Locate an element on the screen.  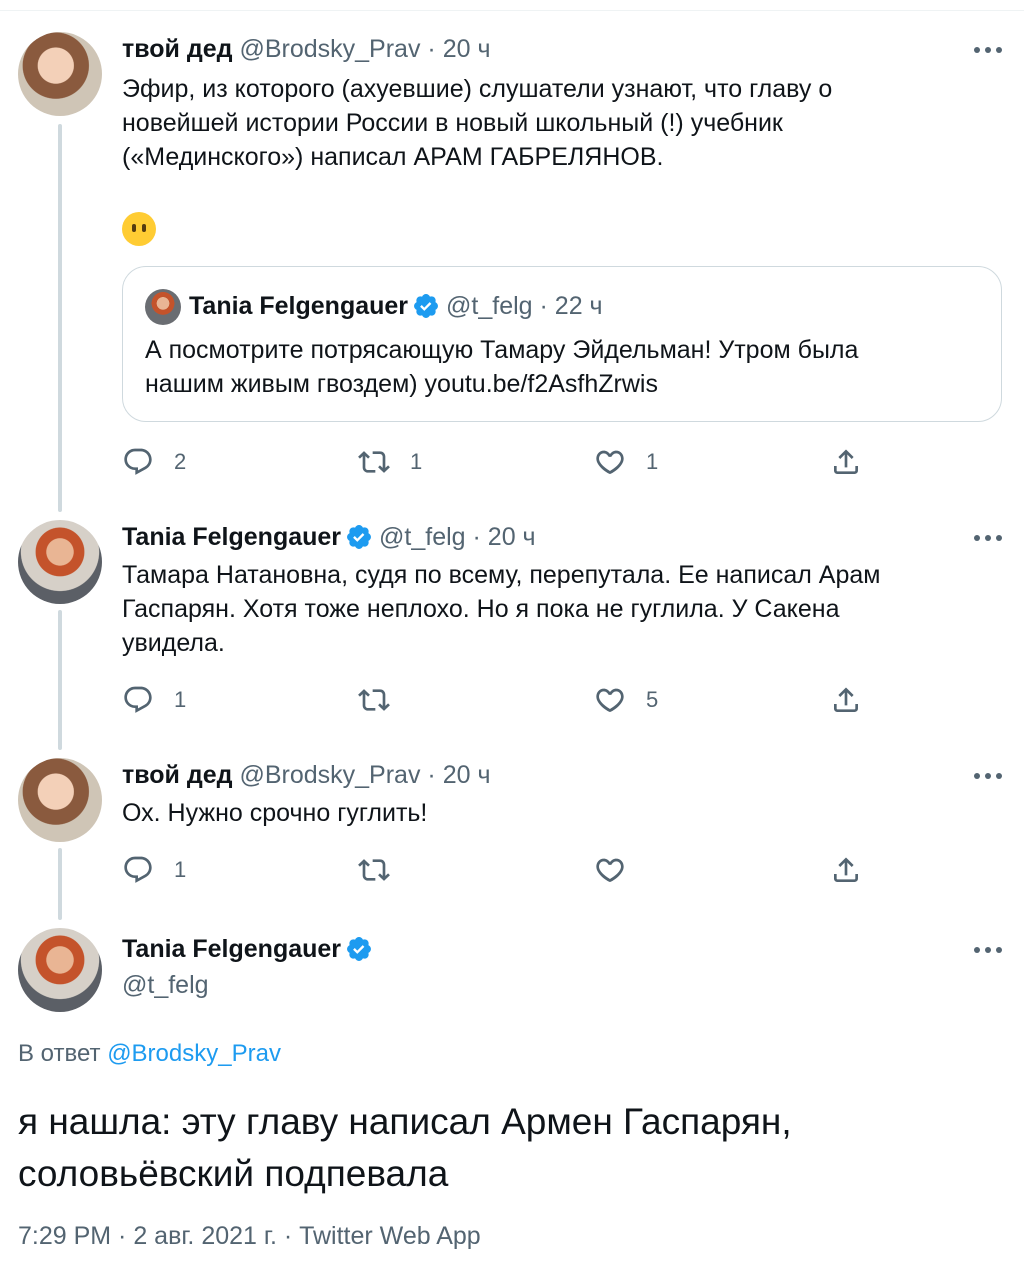
tweet-time: · 22 ч is located at coordinates (571, 306).